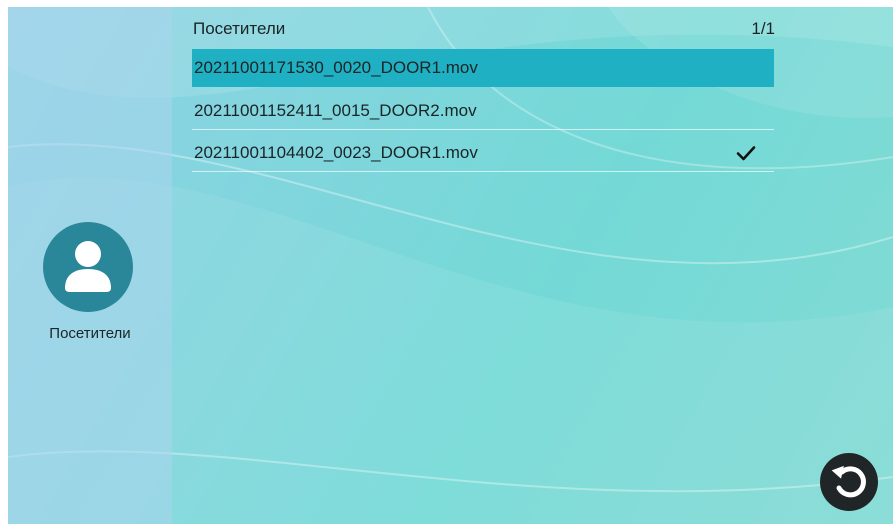 This screenshot has width=893, height=524. Describe the element at coordinates (335, 110) in the screenshot. I see `file-name: 20211001152411_0015_DOOR2.mov` at that location.